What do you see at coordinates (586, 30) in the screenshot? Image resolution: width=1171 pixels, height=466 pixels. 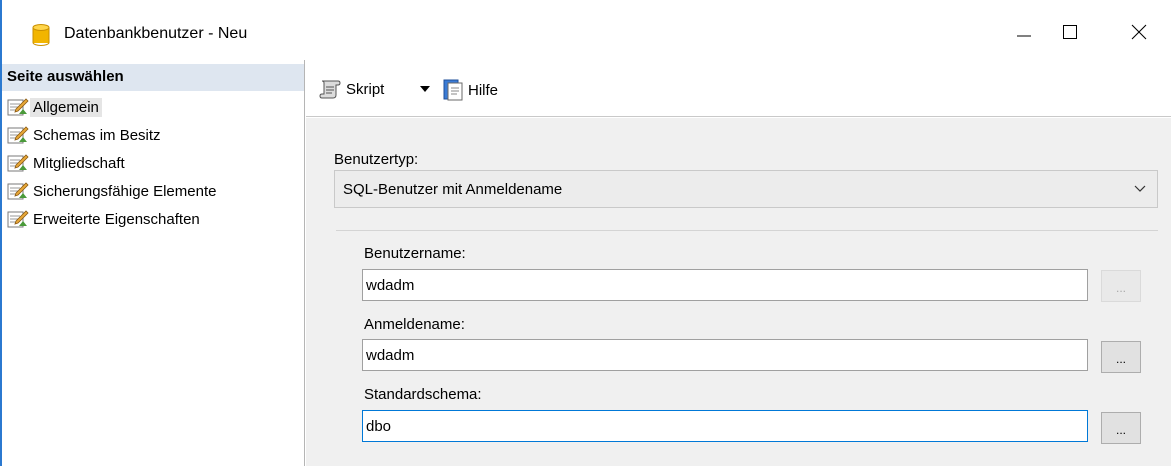 I see `title-bar: Datenbankbenutzer - Neu` at bounding box center [586, 30].